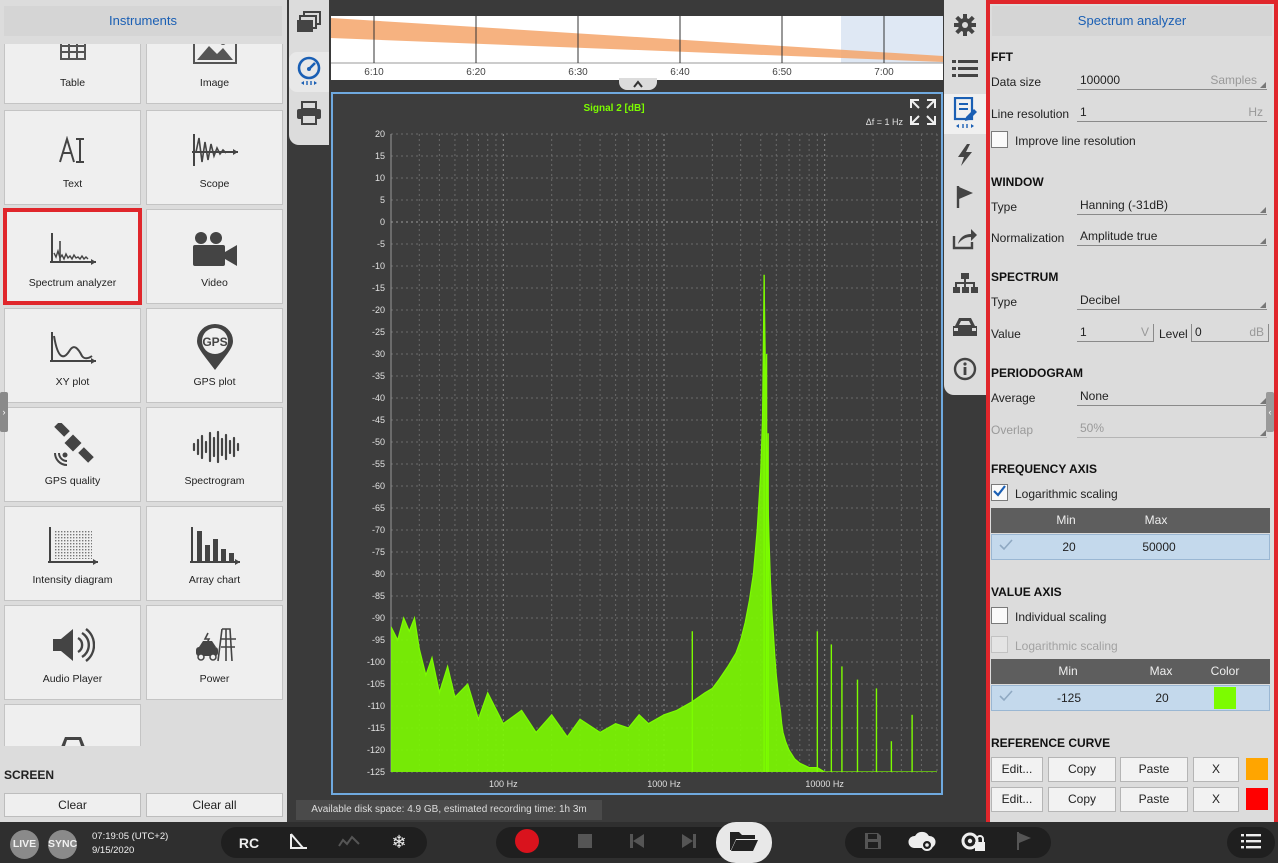  I want to click on flag-marker-button, so click(1024, 842).